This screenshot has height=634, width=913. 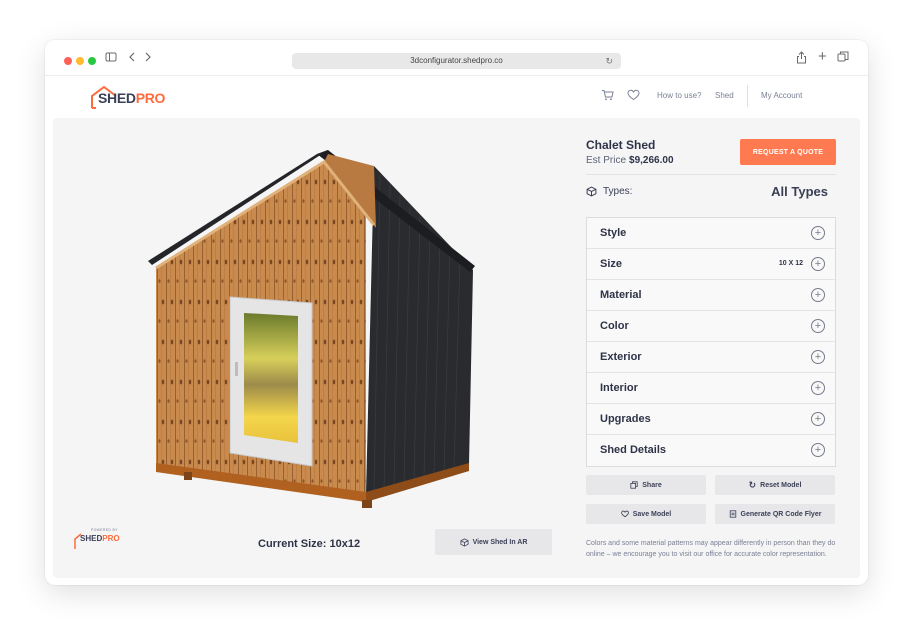 What do you see at coordinates (100, 538) in the screenshot?
I see `bottom-logo-text: SHEDPRO` at bounding box center [100, 538].